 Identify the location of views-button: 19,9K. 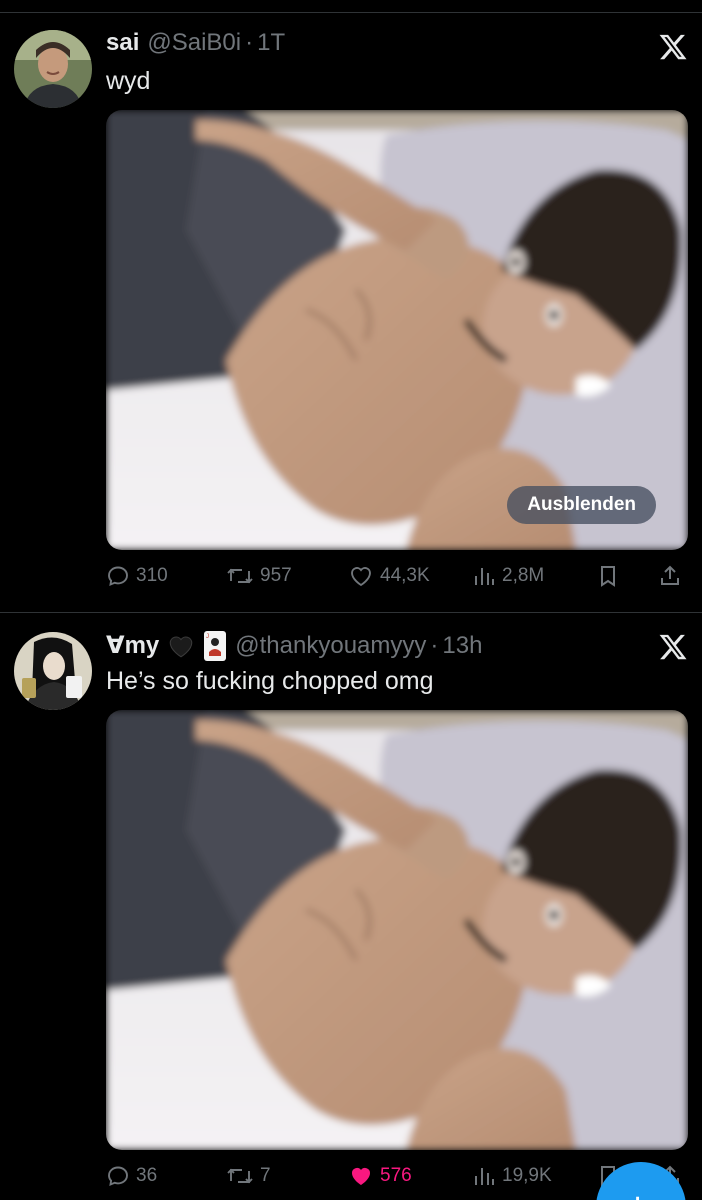
(512, 1176).